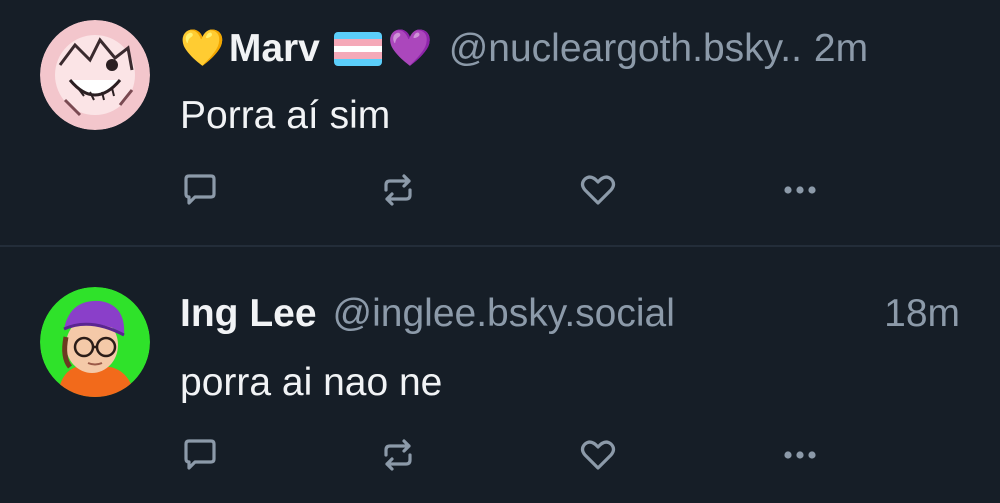 The width and height of the screenshot is (1000, 503). I want to click on display-name: Marv, so click(274, 49).